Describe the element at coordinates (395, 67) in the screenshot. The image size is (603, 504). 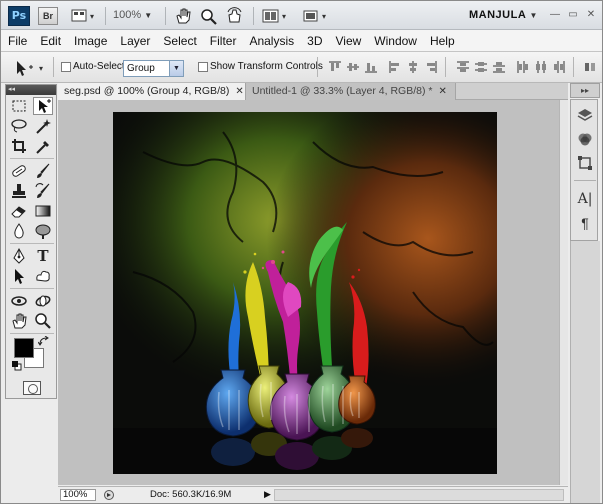
I see `align-left-icon` at that location.